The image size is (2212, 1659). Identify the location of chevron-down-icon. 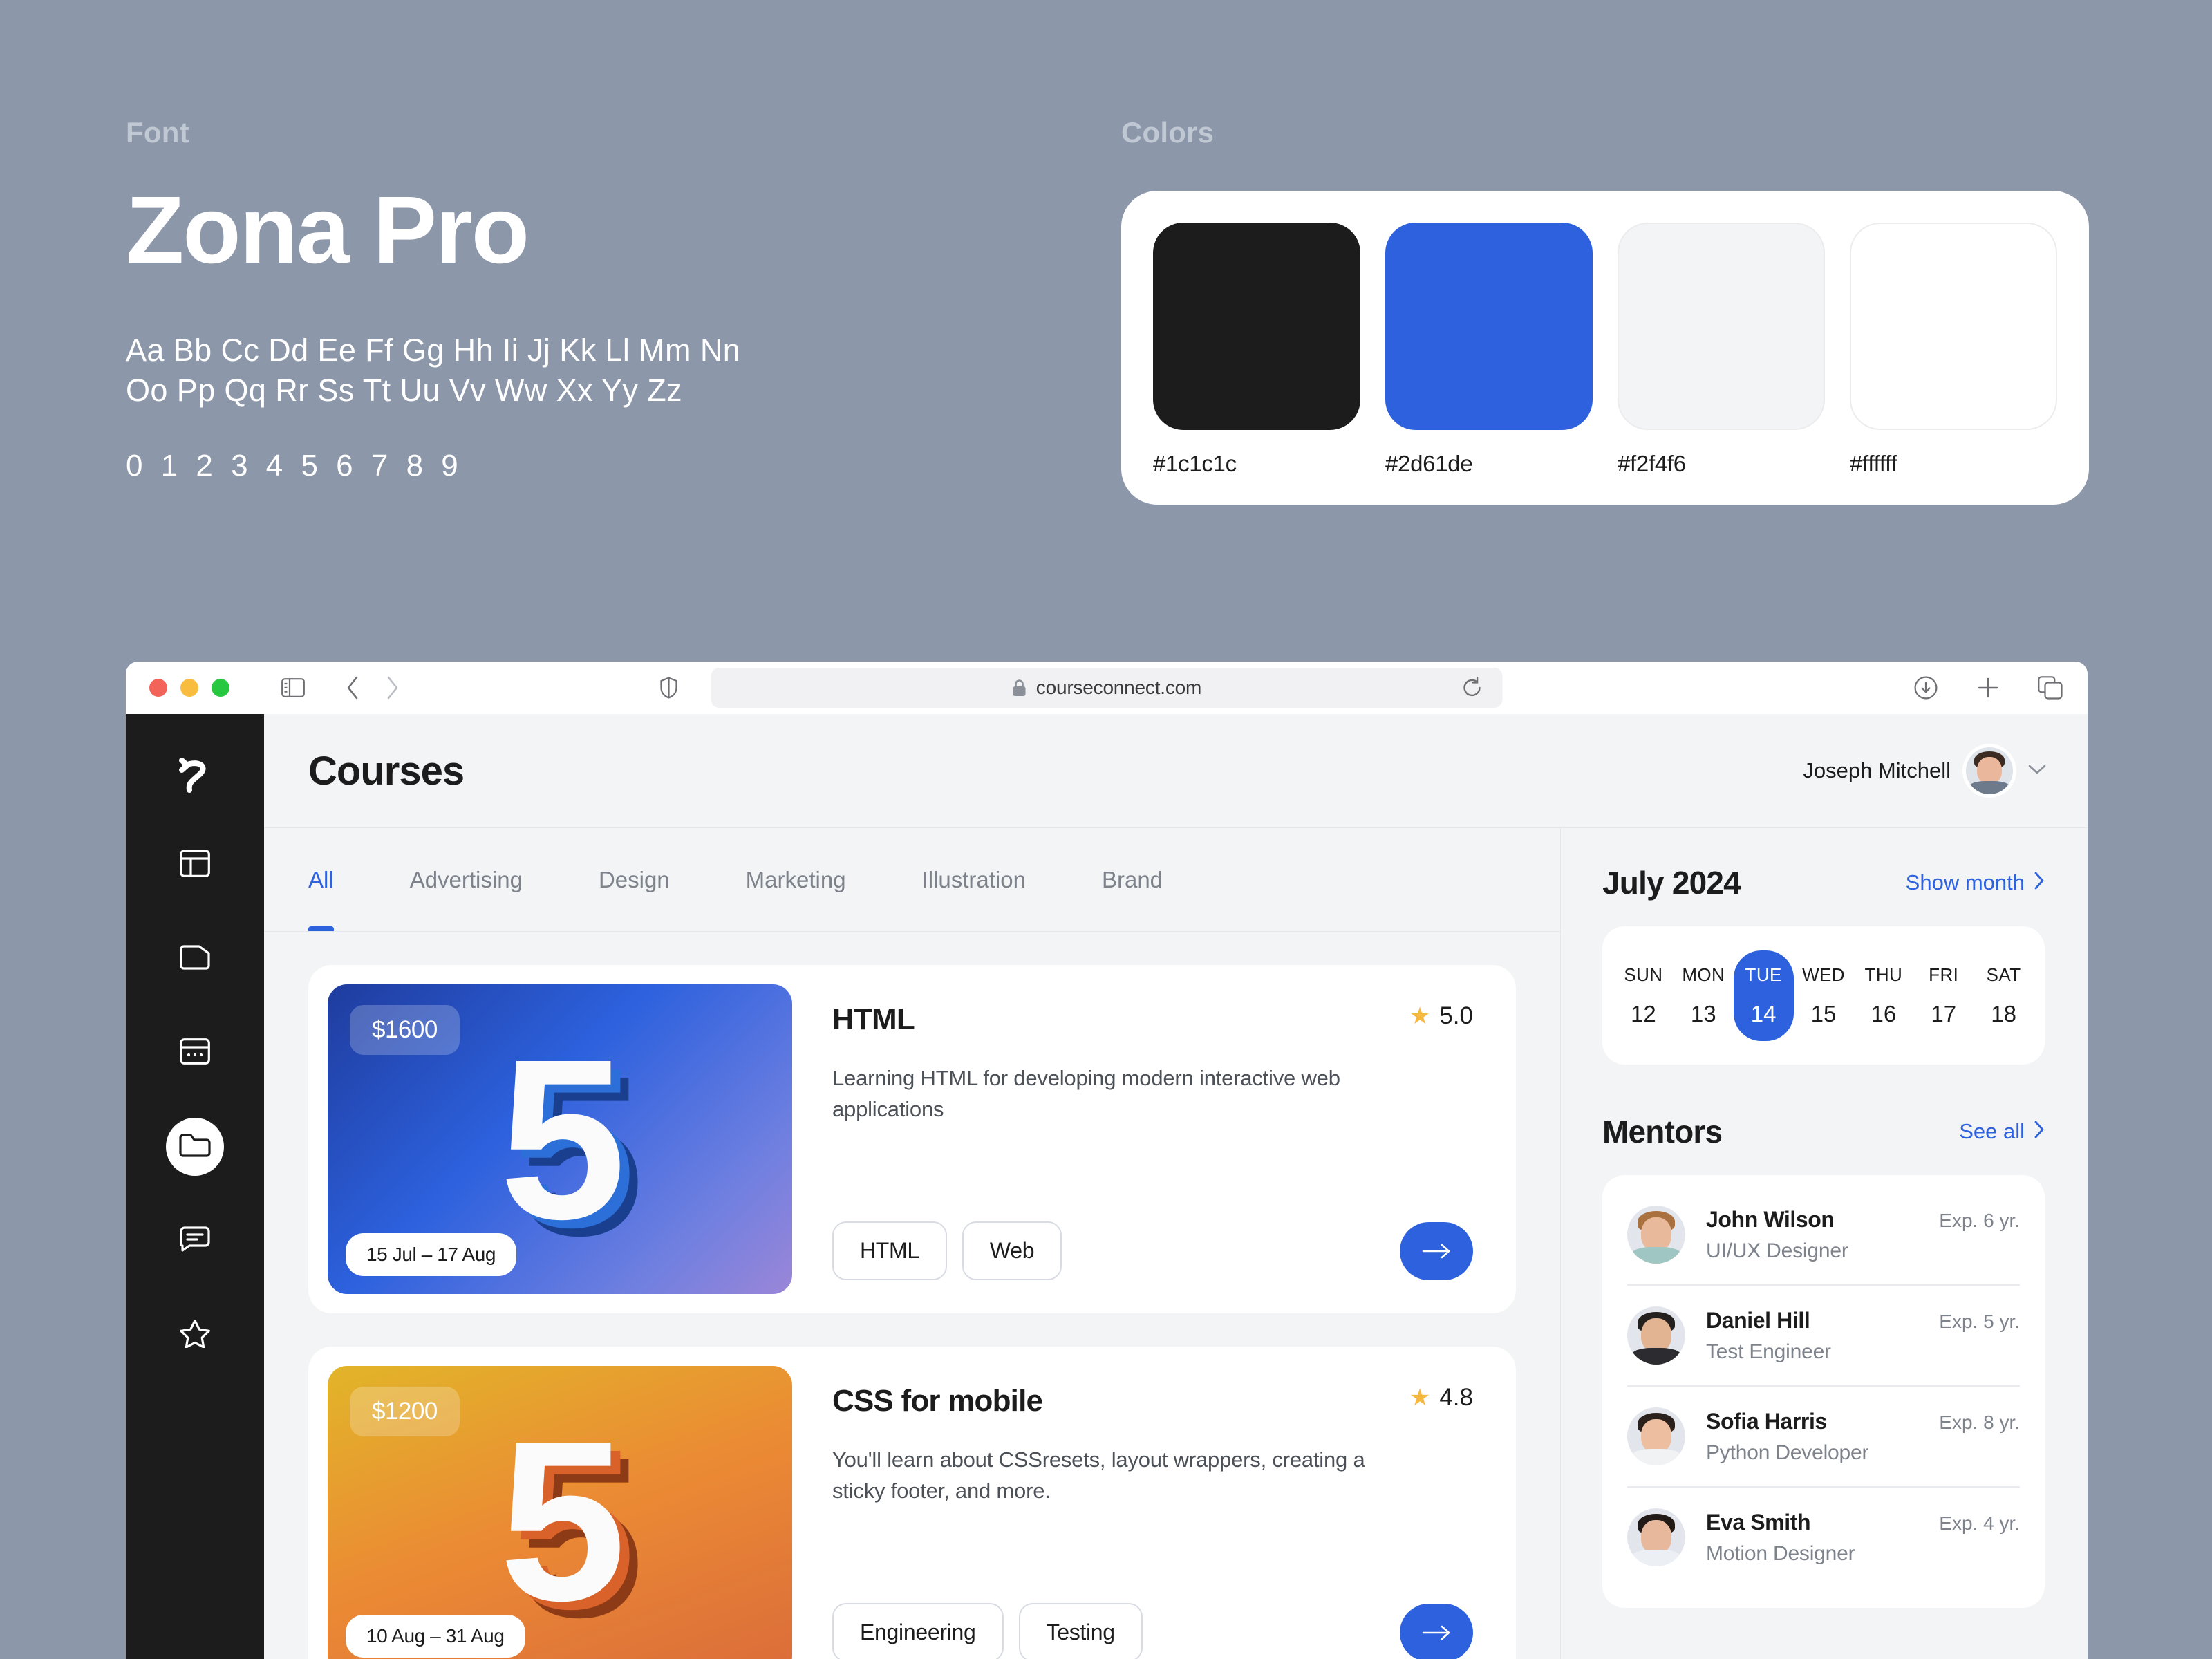
(2037, 771).